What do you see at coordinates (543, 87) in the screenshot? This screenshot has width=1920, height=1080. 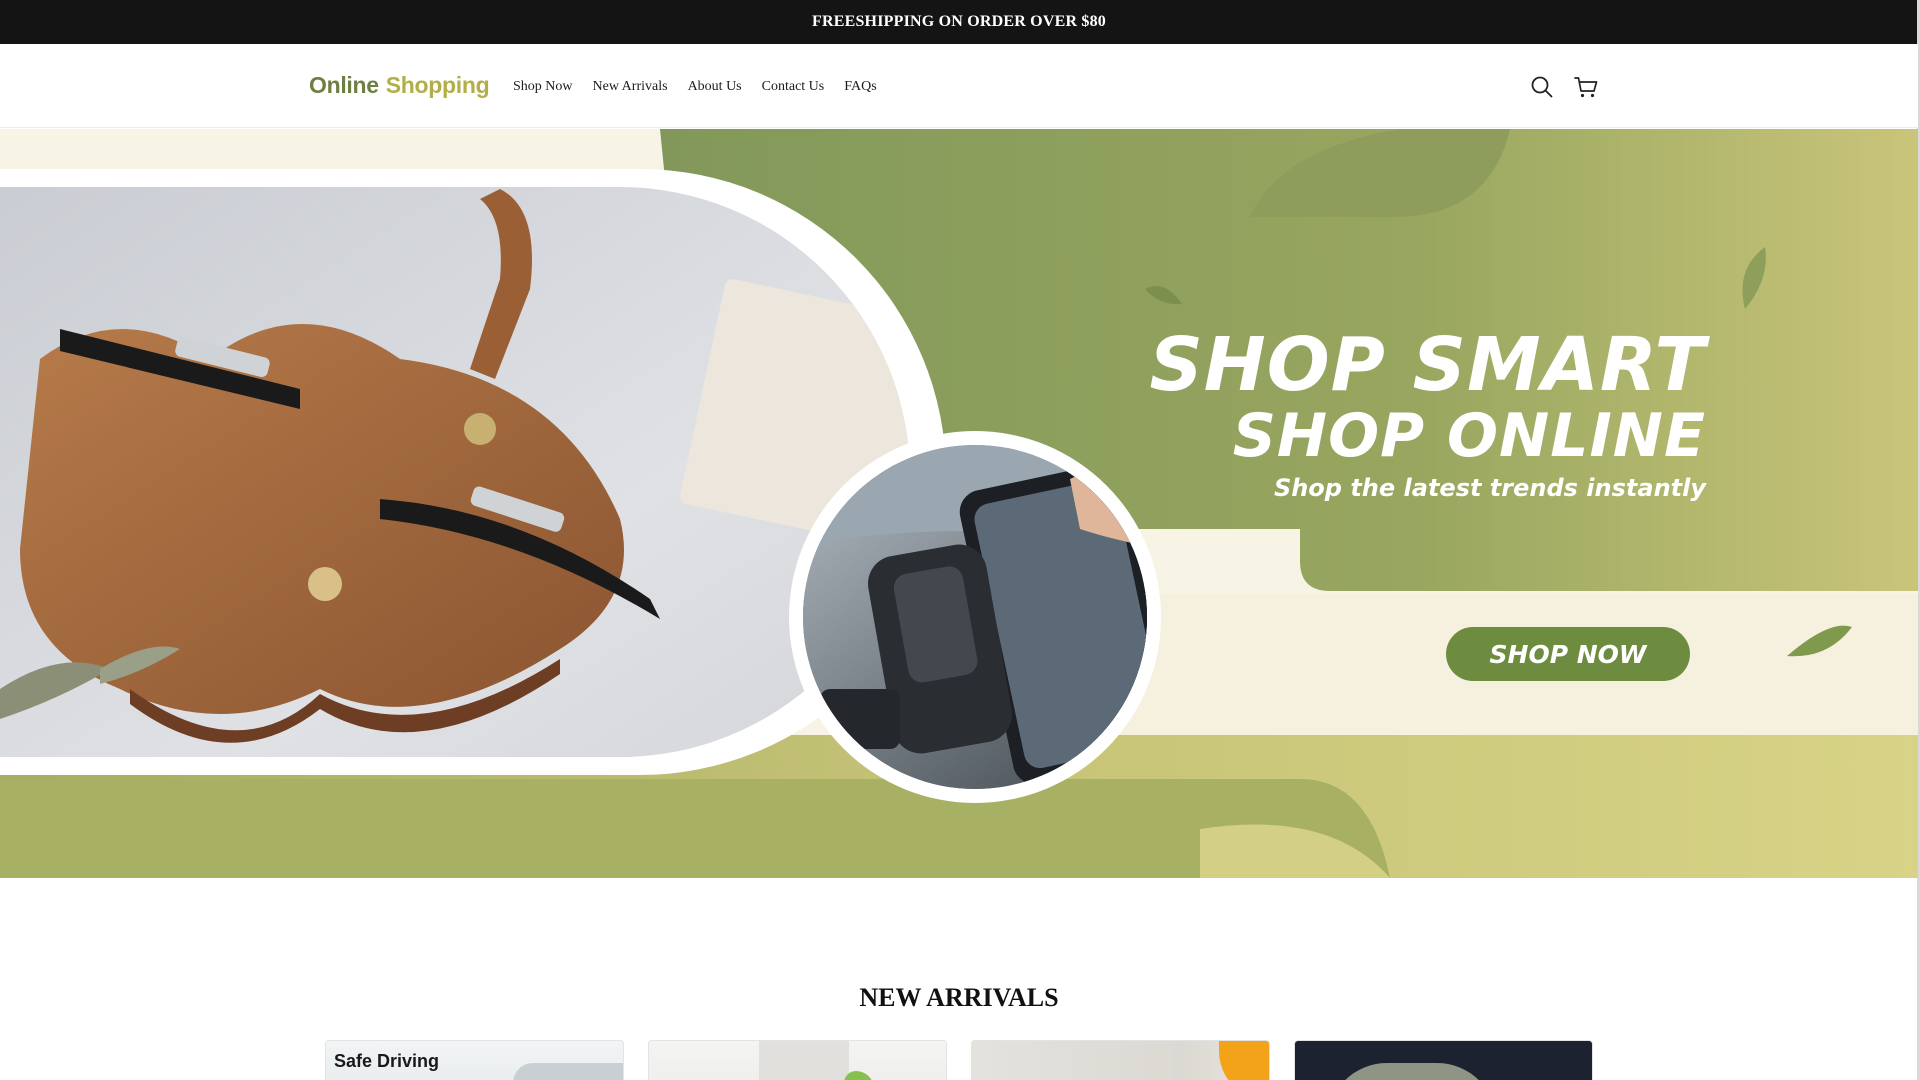 I see `nav-shop-now: Shop Now` at bounding box center [543, 87].